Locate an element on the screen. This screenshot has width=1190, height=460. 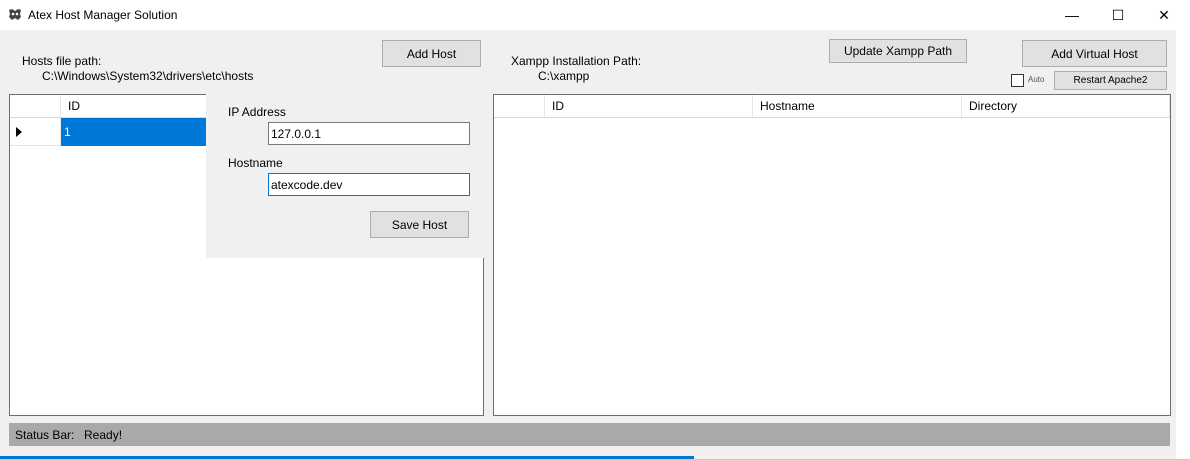
title-bar: Atex Host Manager Solution — ☐ ✕ is located at coordinates (595, 15).